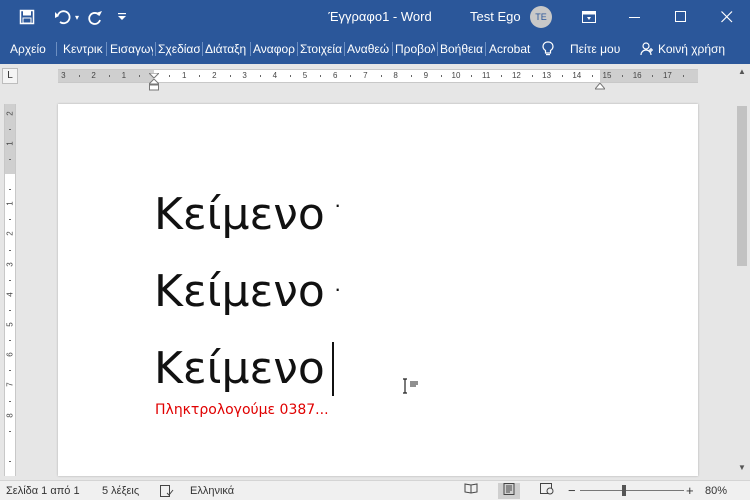  What do you see at coordinates (547, 491) in the screenshot?
I see `web-layout-icon` at bounding box center [547, 491].